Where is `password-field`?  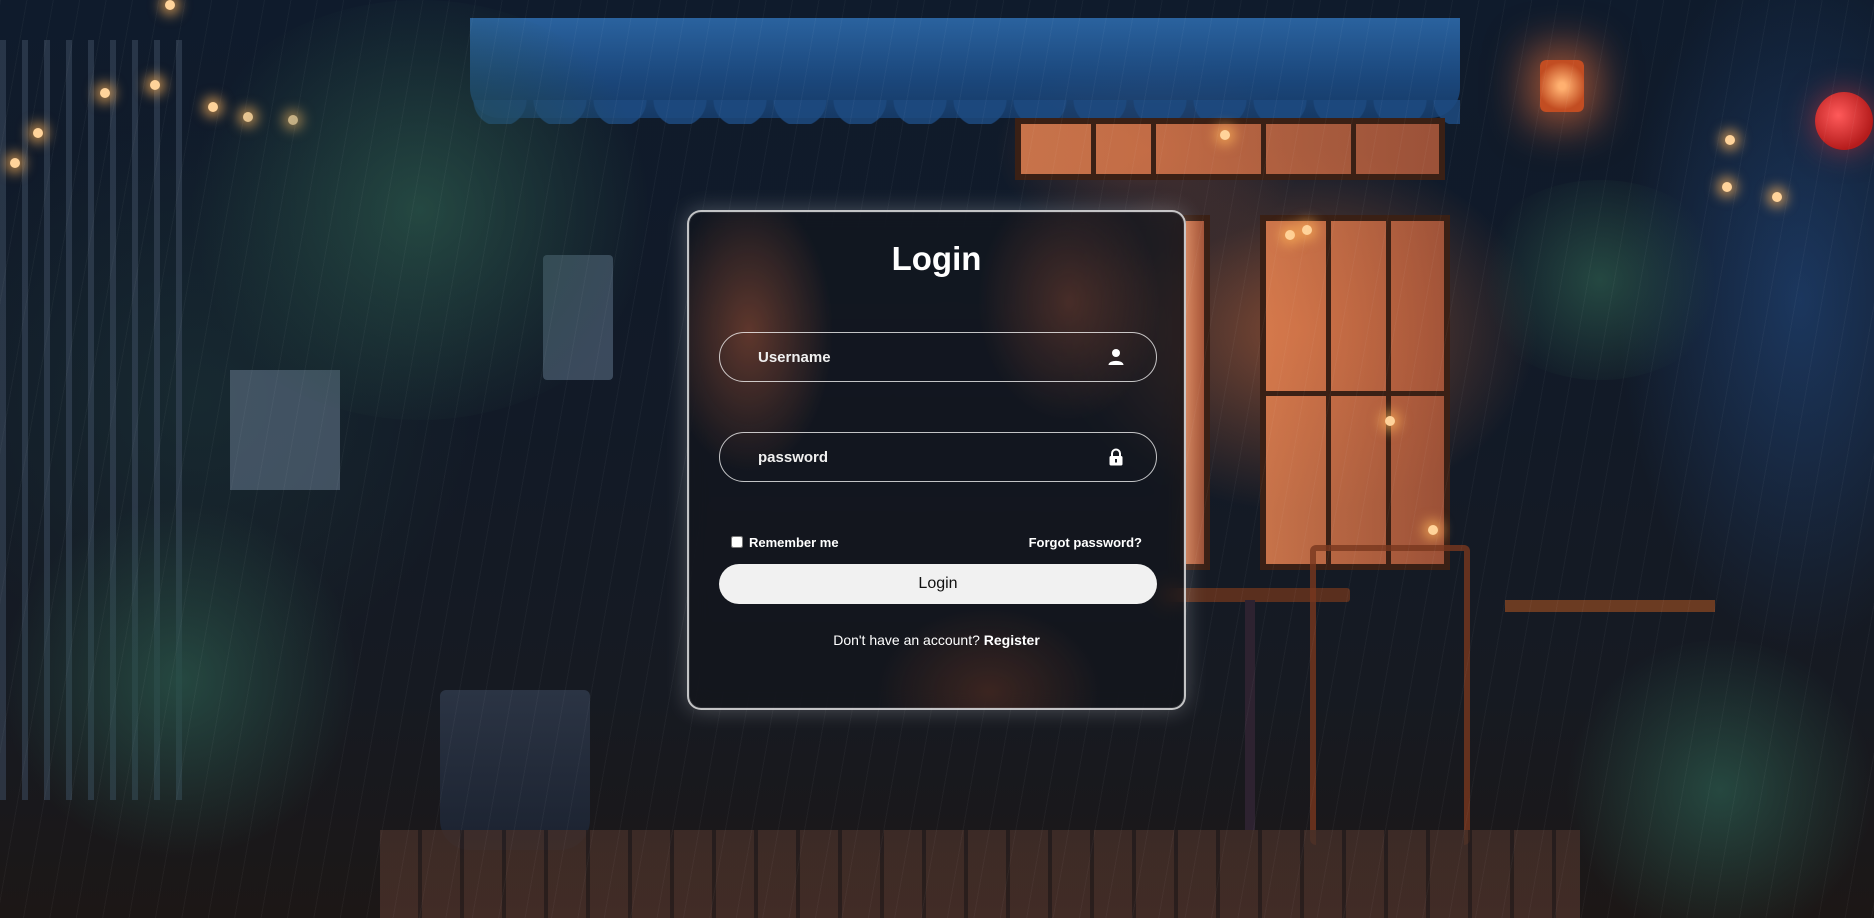
password-field is located at coordinates (938, 457).